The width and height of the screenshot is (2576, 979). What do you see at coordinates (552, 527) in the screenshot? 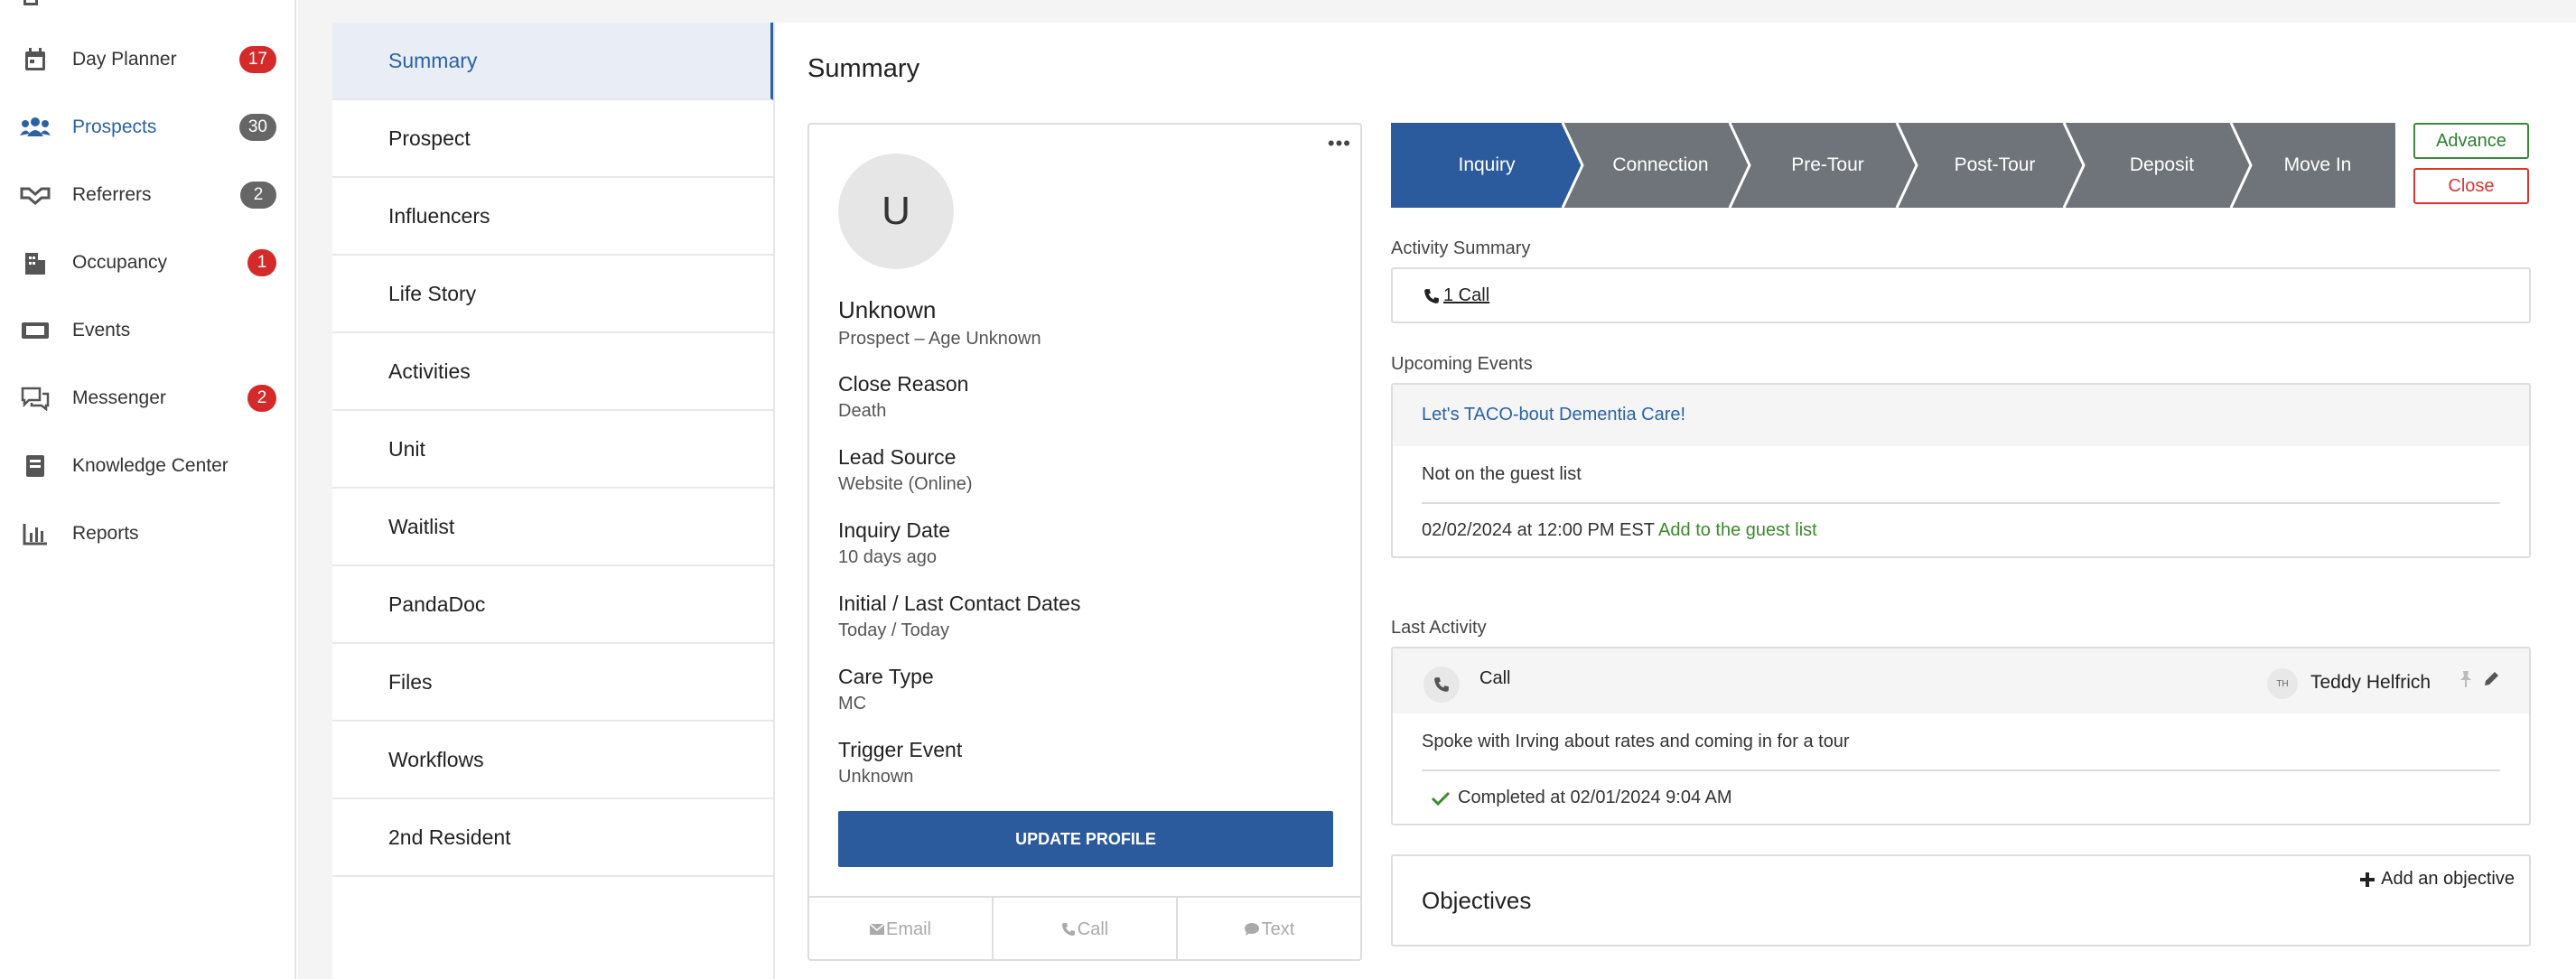
I see `section-waitlist: Waitlist` at bounding box center [552, 527].